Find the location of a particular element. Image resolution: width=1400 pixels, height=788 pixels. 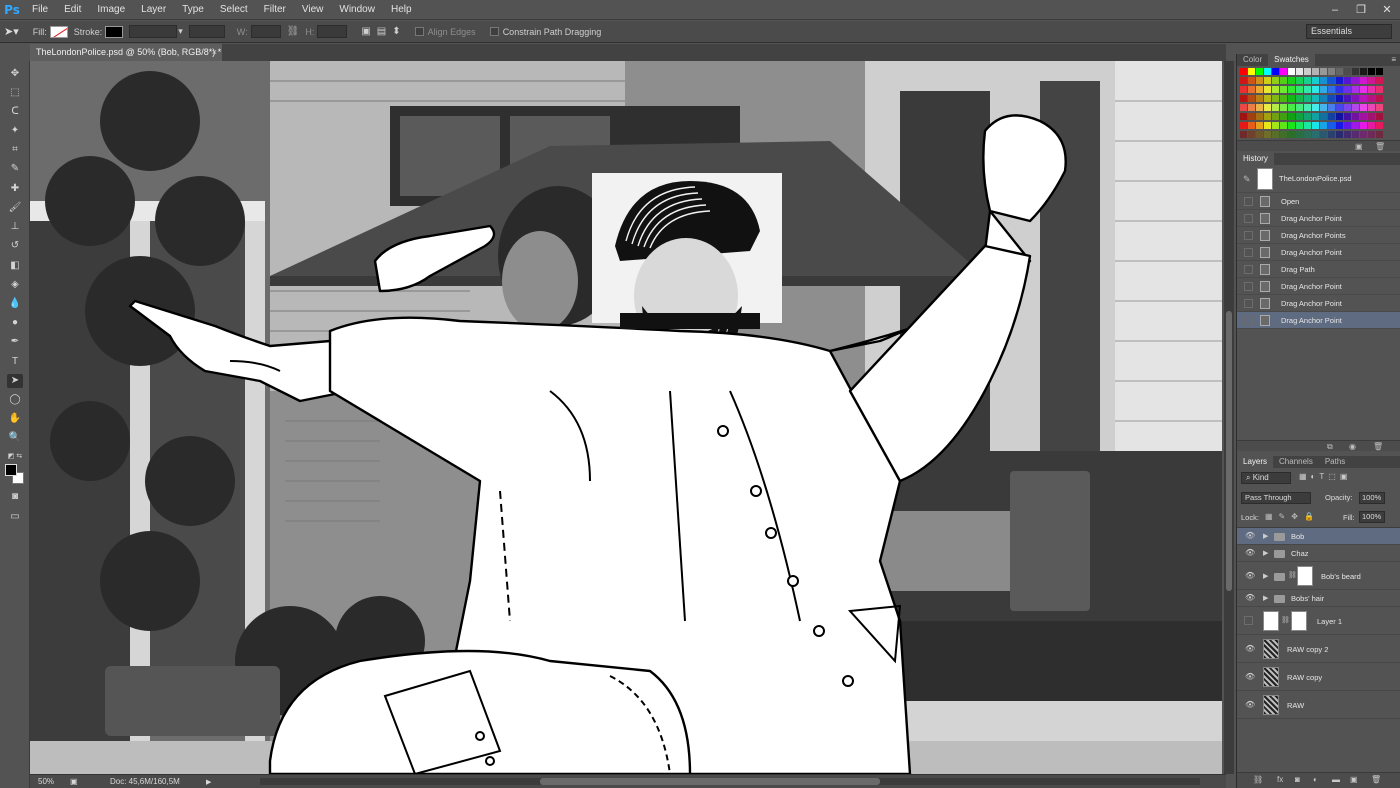

new-layer-icon: ▣ is located at coordinates (1354, 779).